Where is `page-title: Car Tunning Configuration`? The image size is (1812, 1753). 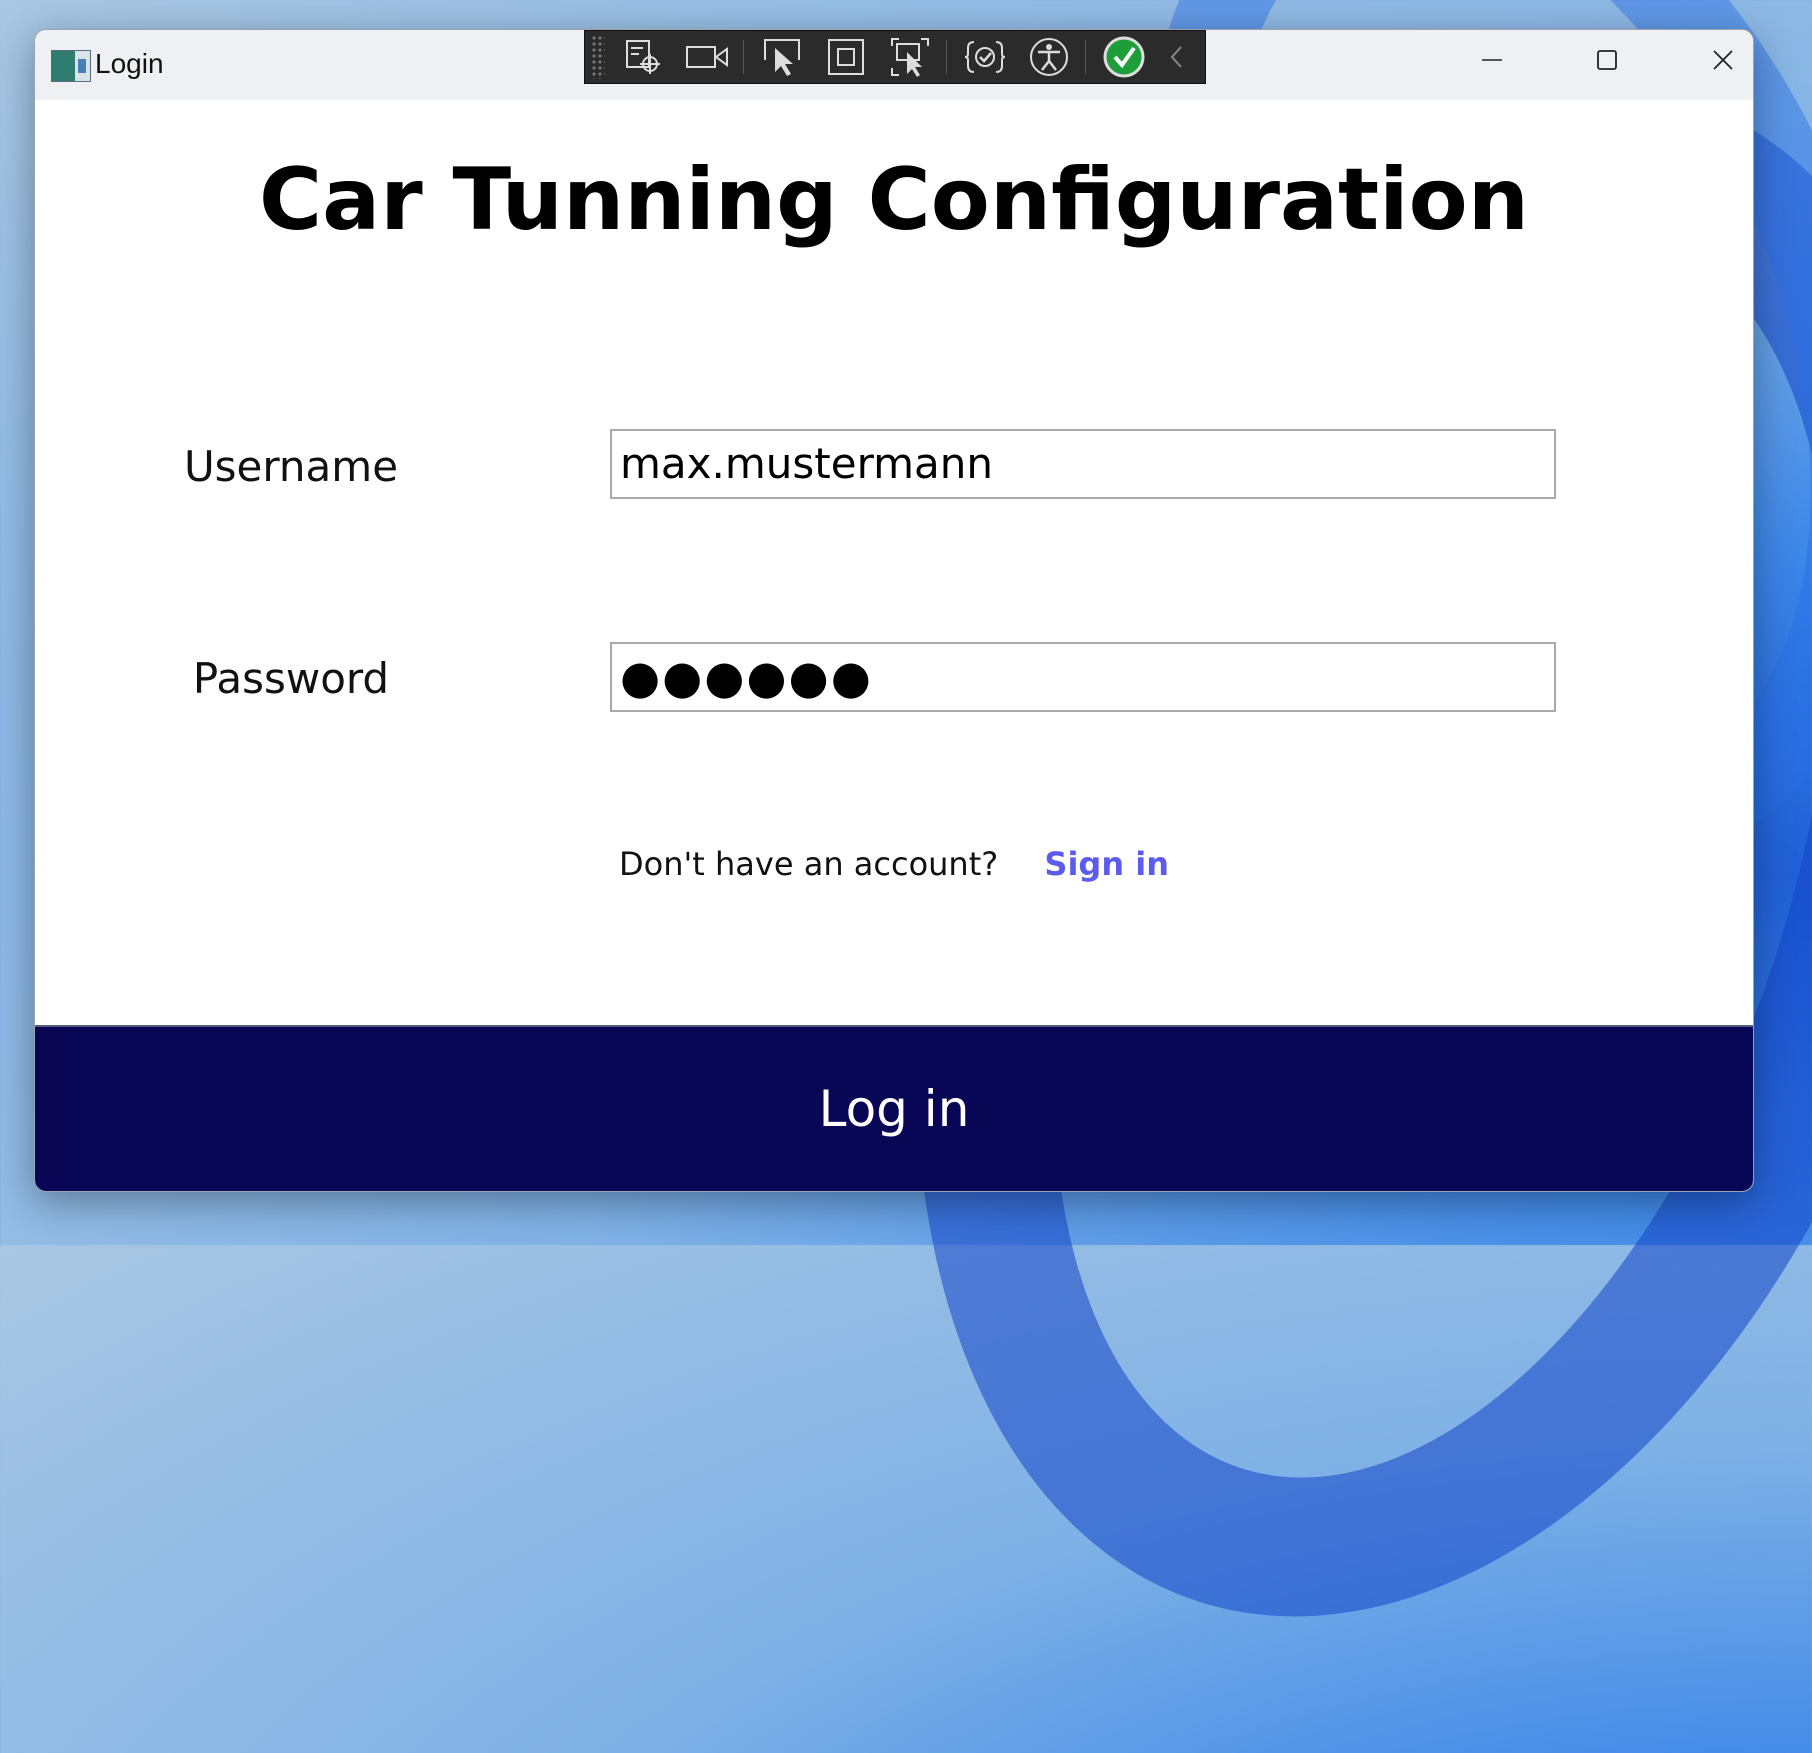 page-title: Car Tunning Configuration is located at coordinates (894, 200).